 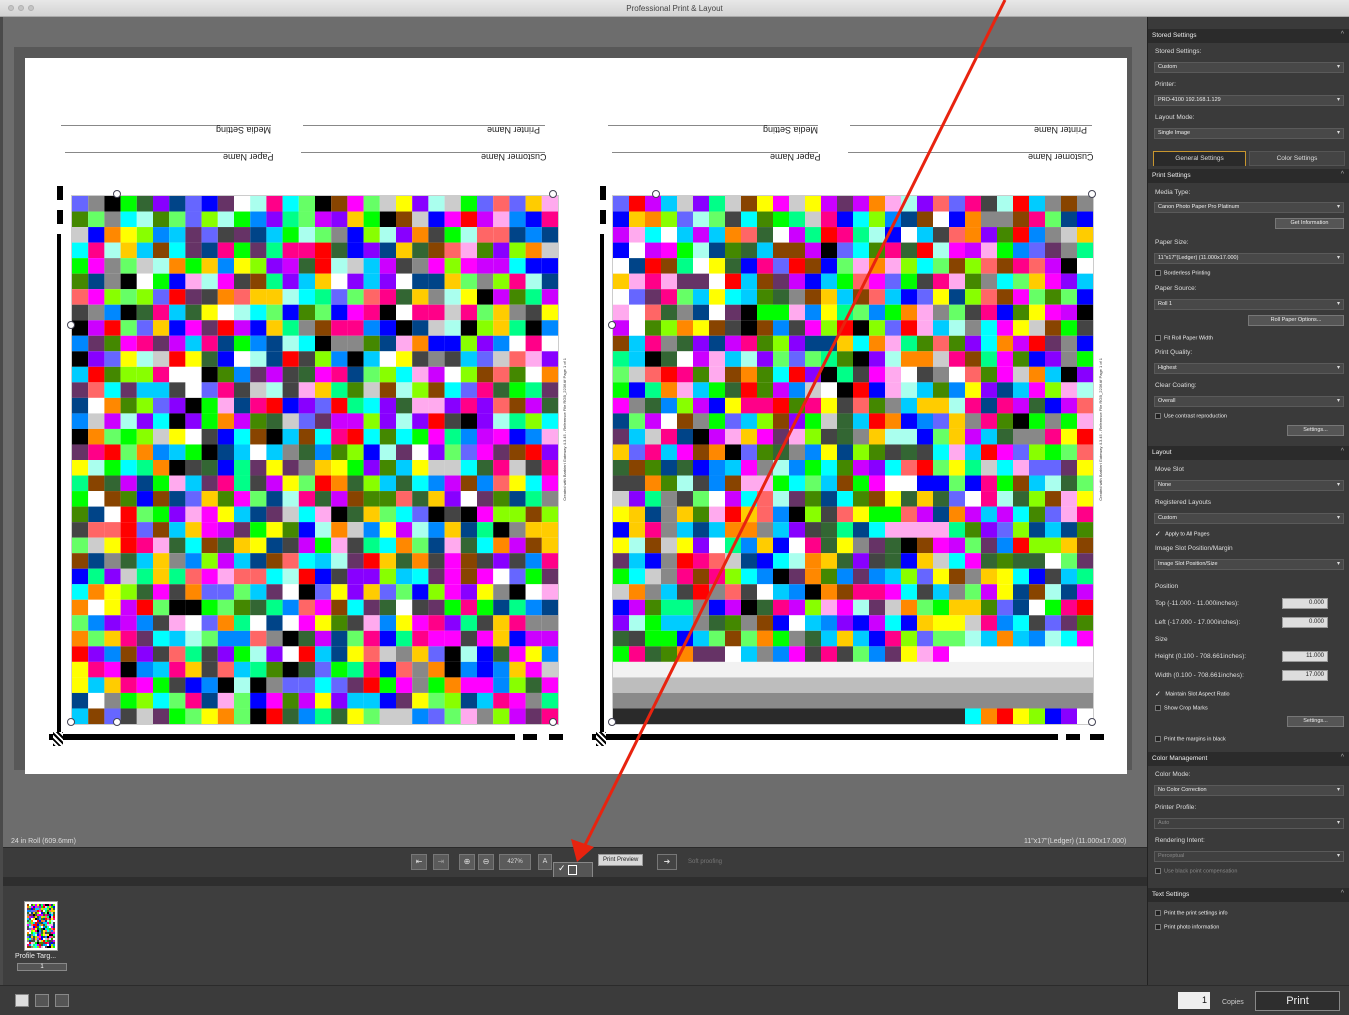 What do you see at coordinates (515, 862) in the screenshot?
I see `zoom-level-dropdown: 427%` at bounding box center [515, 862].